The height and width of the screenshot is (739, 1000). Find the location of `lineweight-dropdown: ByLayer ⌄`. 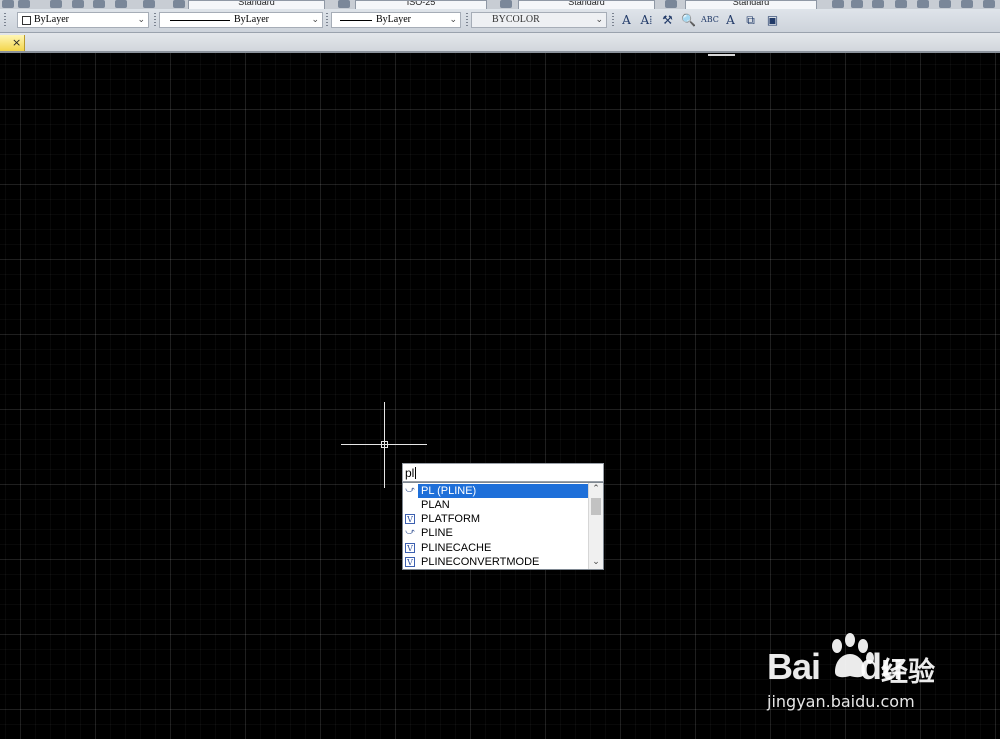

lineweight-dropdown: ByLayer ⌄ is located at coordinates (396, 20).